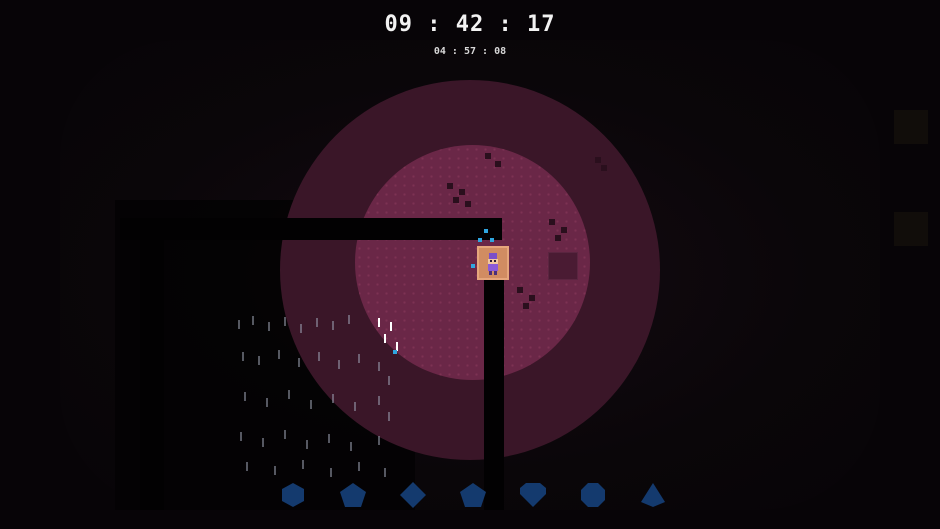  Describe the element at coordinates (470, 51) in the screenshot. I see `sub-timer: 04 : 57 : 08` at that location.